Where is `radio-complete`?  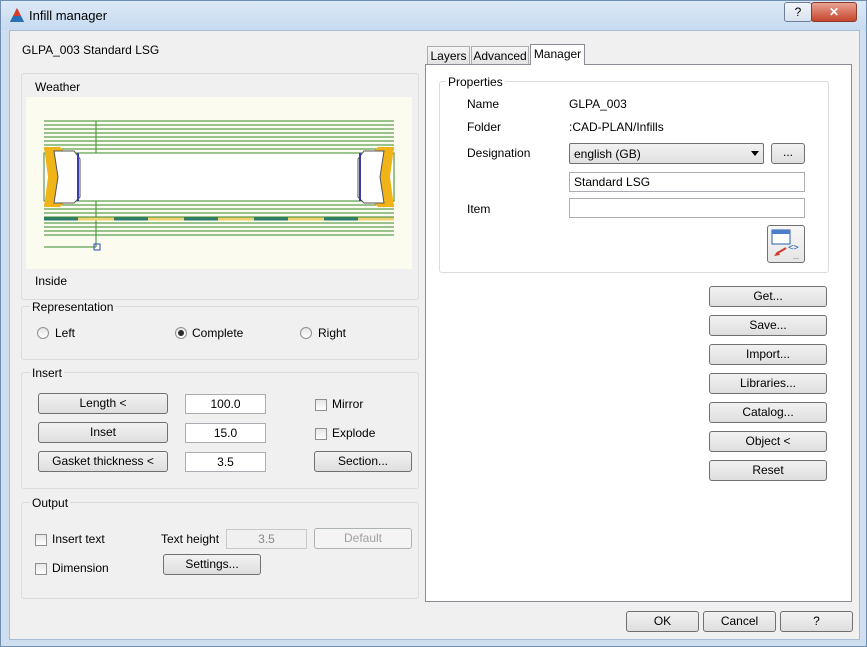
radio-complete is located at coordinates (181, 333).